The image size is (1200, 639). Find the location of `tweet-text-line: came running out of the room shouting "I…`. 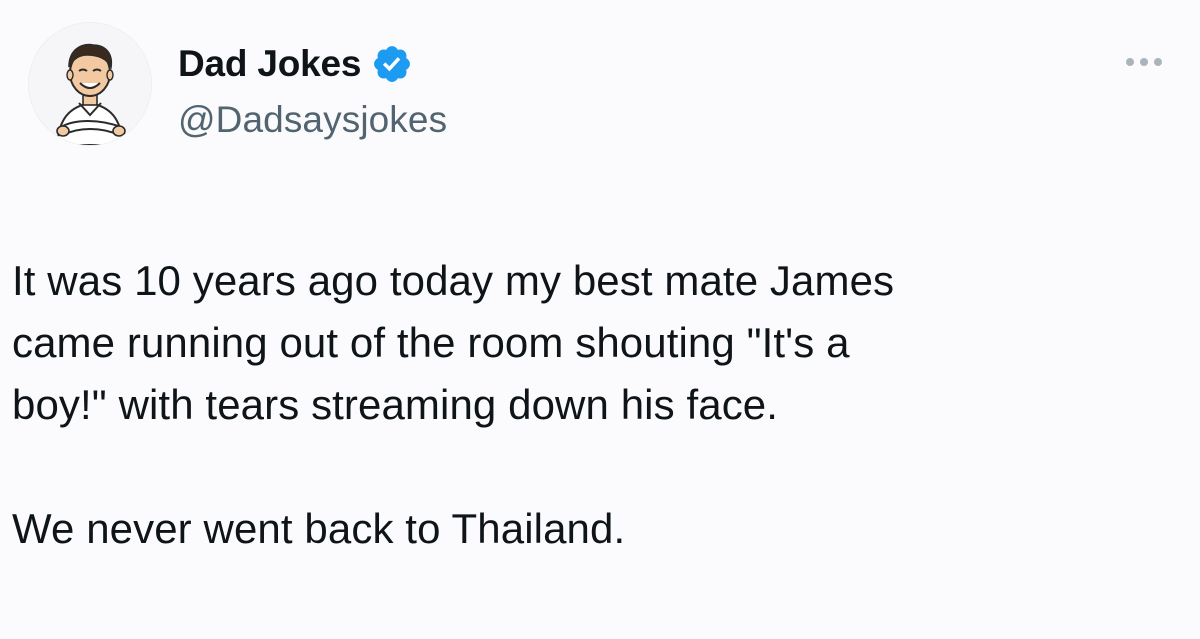

tweet-text-line: came running out of the room shouting "I… is located at coordinates (431, 342).